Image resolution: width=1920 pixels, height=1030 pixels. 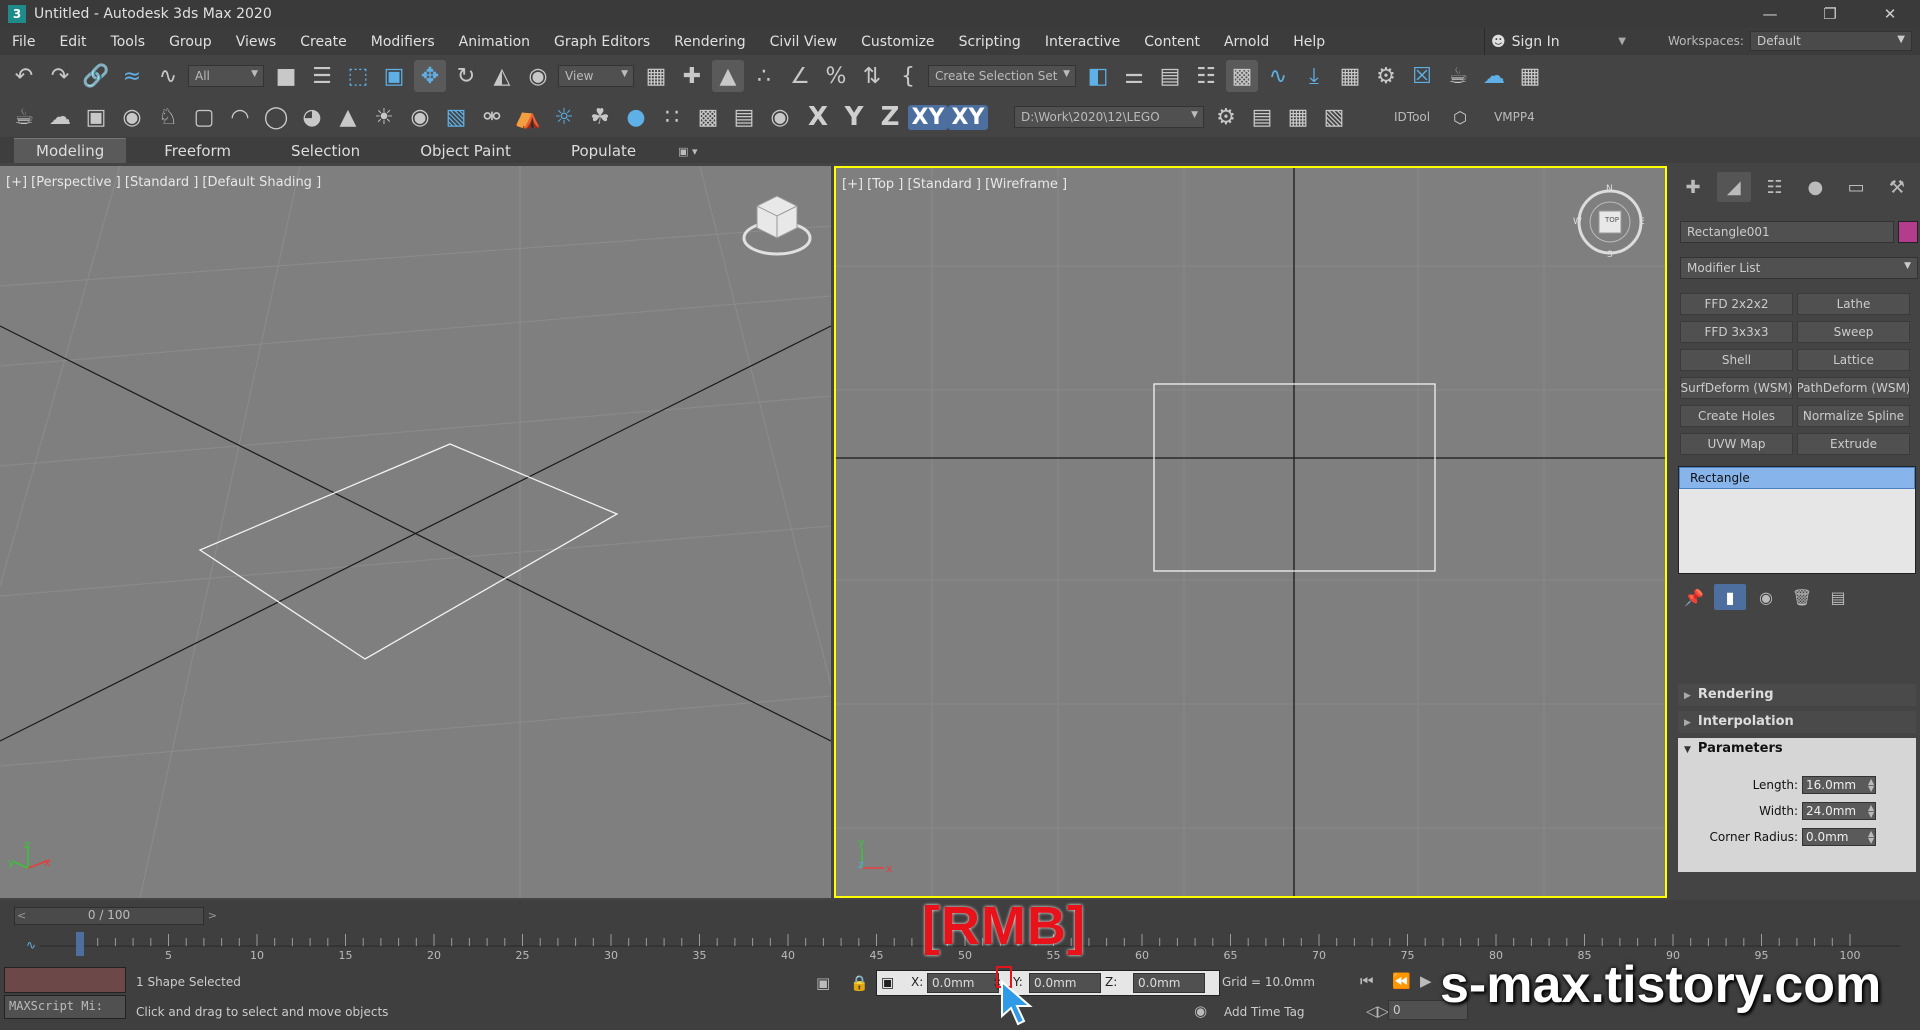 What do you see at coordinates (72, 42) in the screenshot?
I see `menu-edit: Edit` at bounding box center [72, 42].